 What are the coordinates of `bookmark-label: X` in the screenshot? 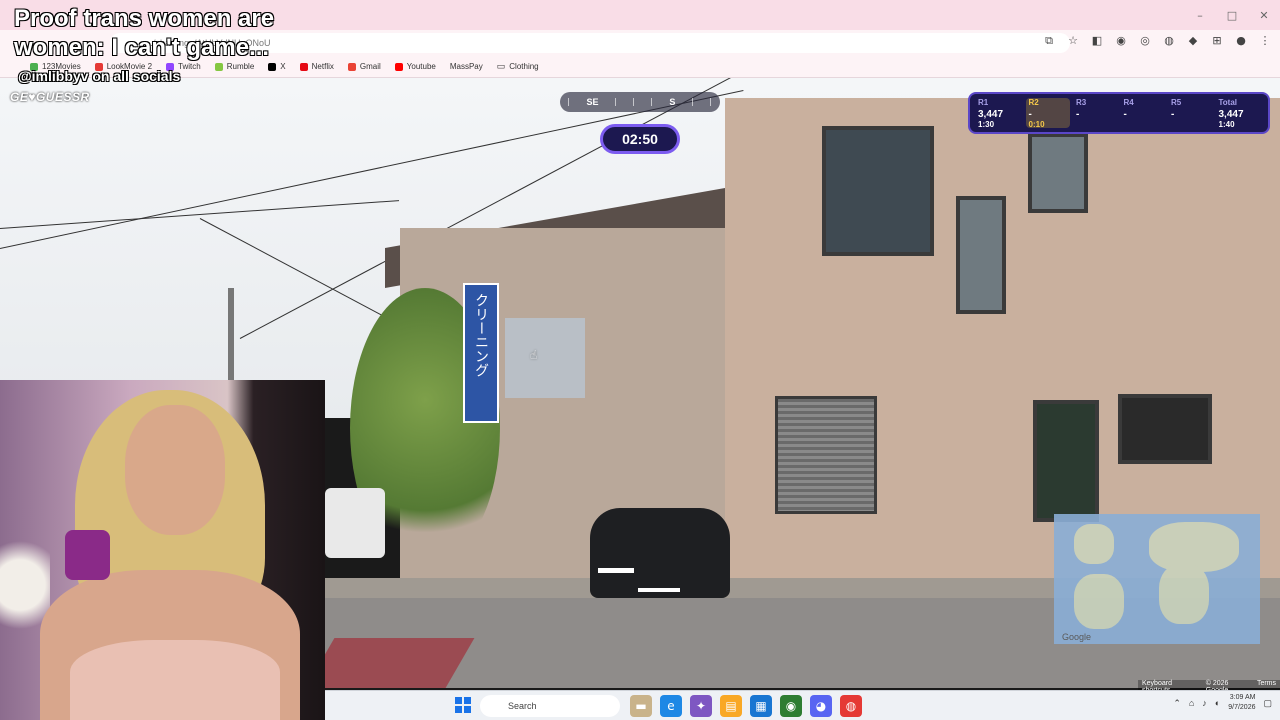 It's located at (283, 66).